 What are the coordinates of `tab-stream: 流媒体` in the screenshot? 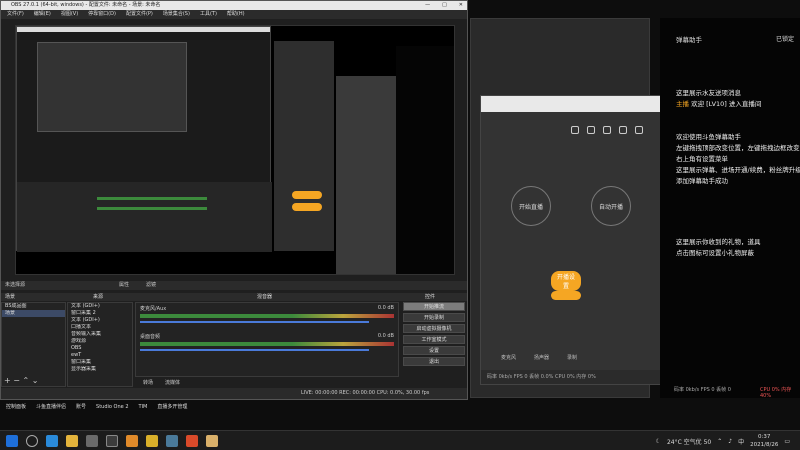 It's located at (172, 382).